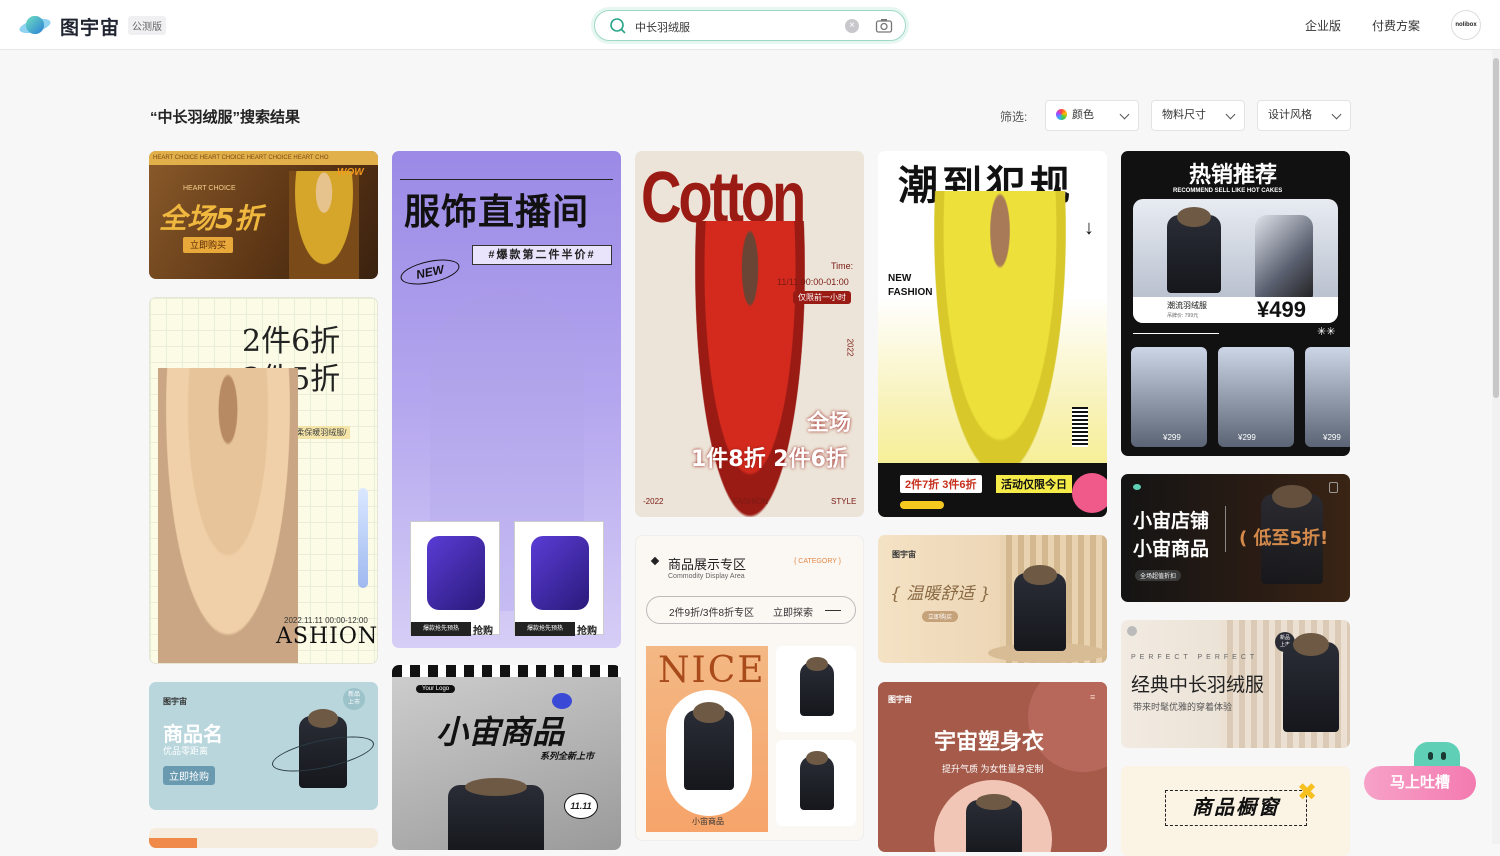 The width and height of the screenshot is (1500, 856). Describe the element at coordinates (992, 490) in the screenshot. I see `promo-strip: 2件7折 3件6折 活动仅限今日` at that location.